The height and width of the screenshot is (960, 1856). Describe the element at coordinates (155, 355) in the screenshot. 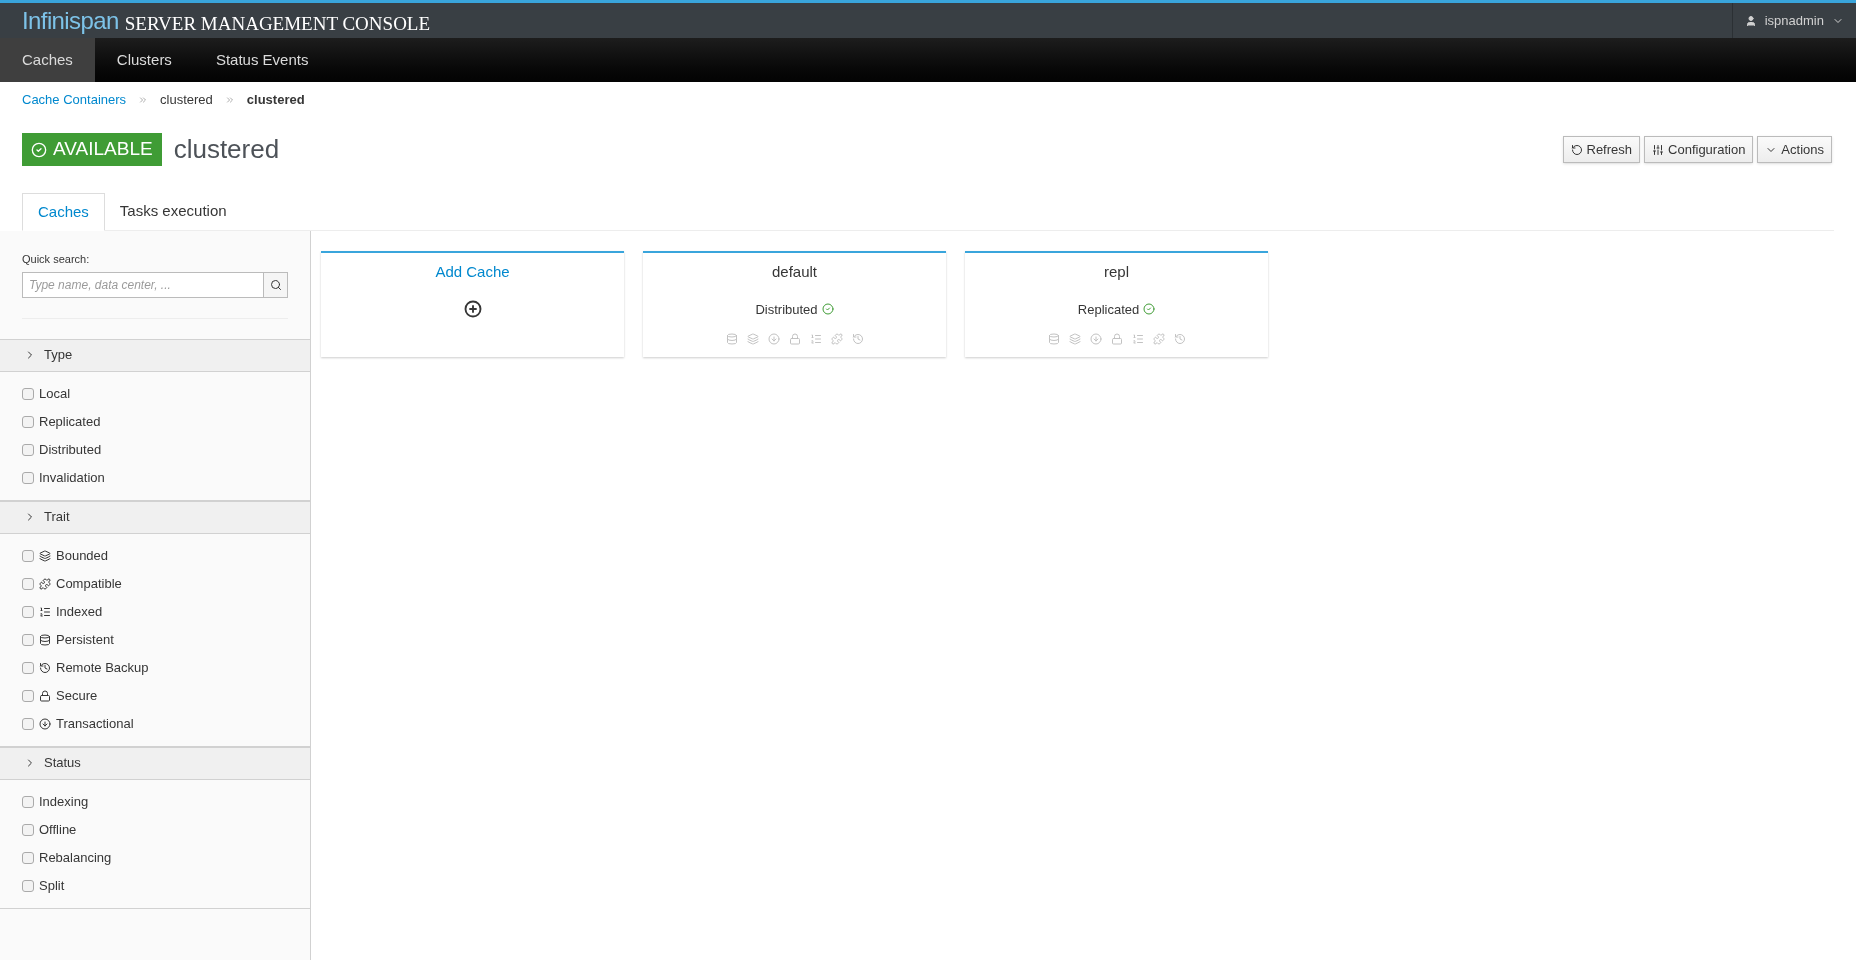

I see `filter-group-header: Type` at that location.